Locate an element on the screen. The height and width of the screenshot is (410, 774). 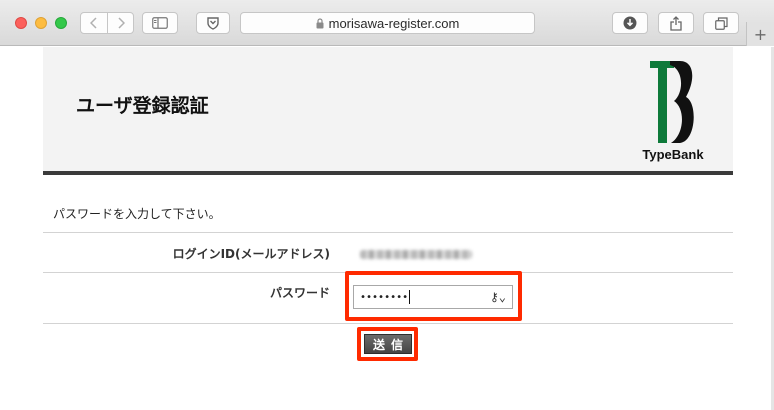
minimize-window-button is located at coordinates (41, 23).